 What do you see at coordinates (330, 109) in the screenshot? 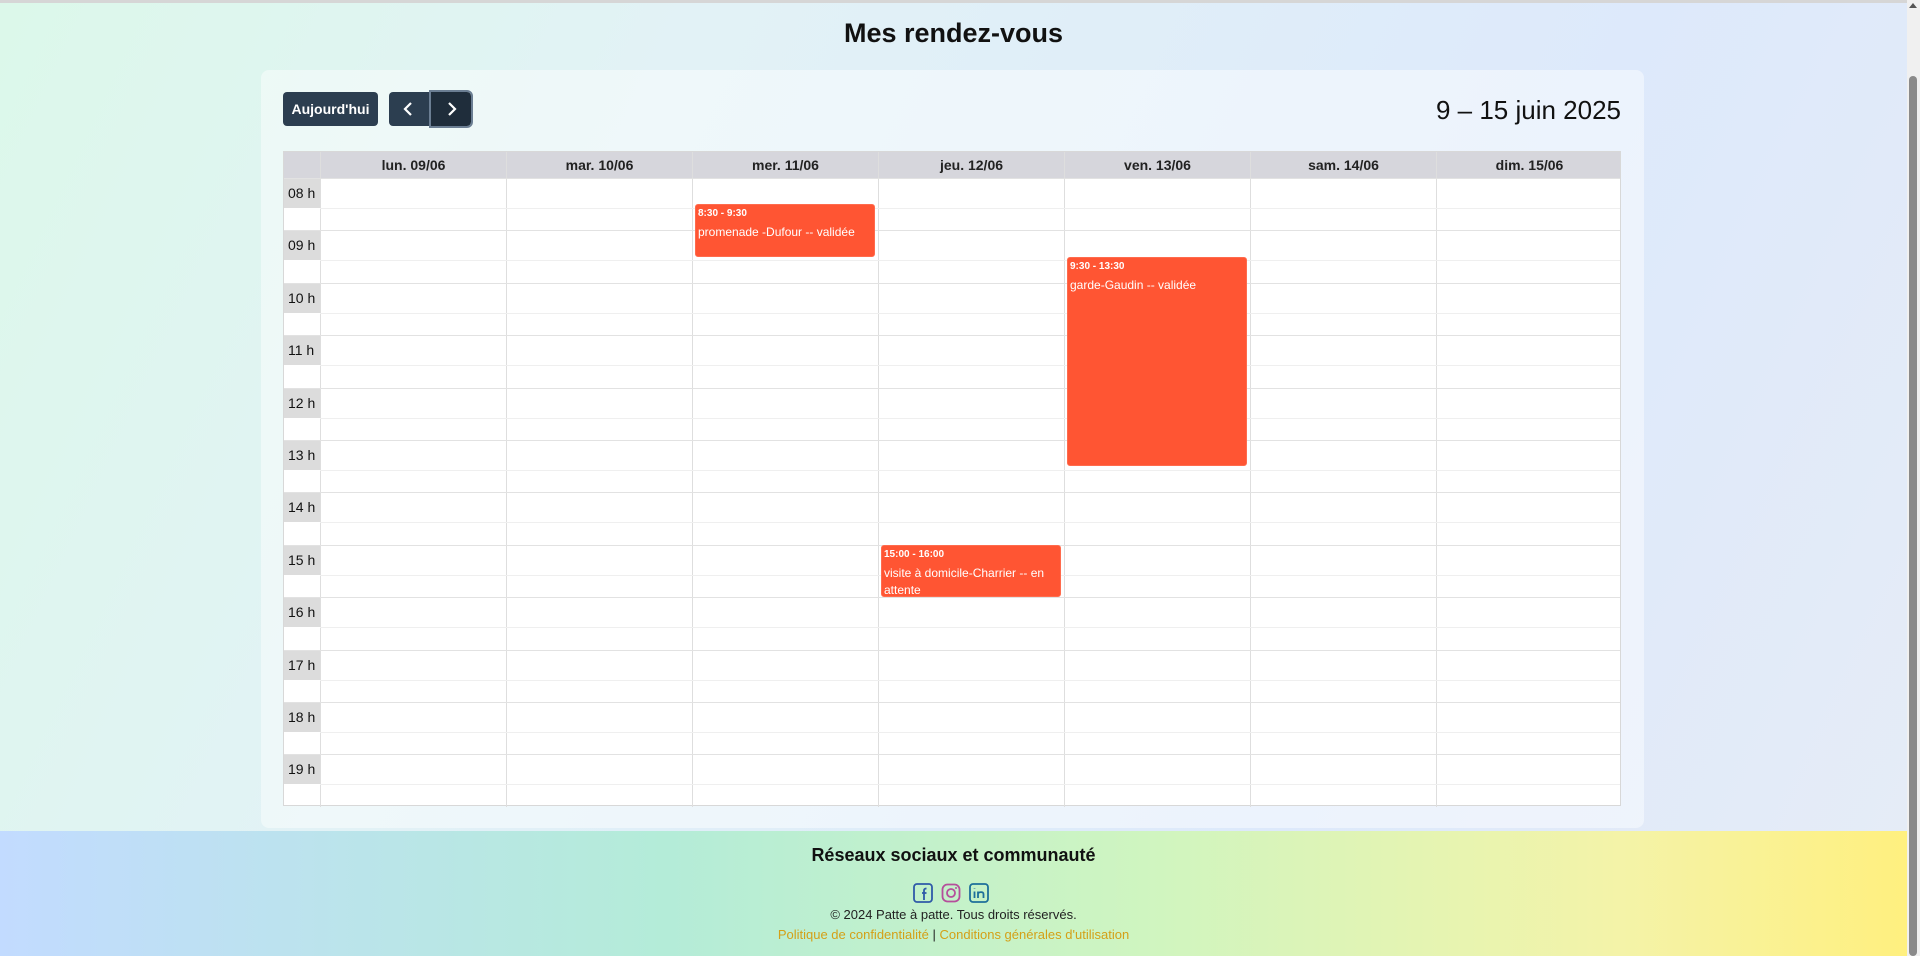
I see `today-button: Aujourd'hui` at bounding box center [330, 109].